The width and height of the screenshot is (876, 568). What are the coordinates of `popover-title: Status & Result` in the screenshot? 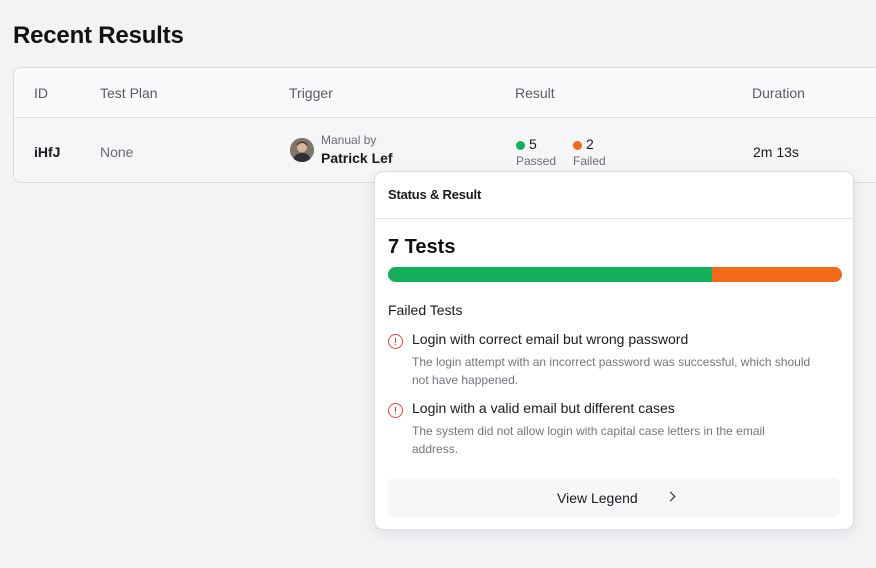 It's located at (435, 194).